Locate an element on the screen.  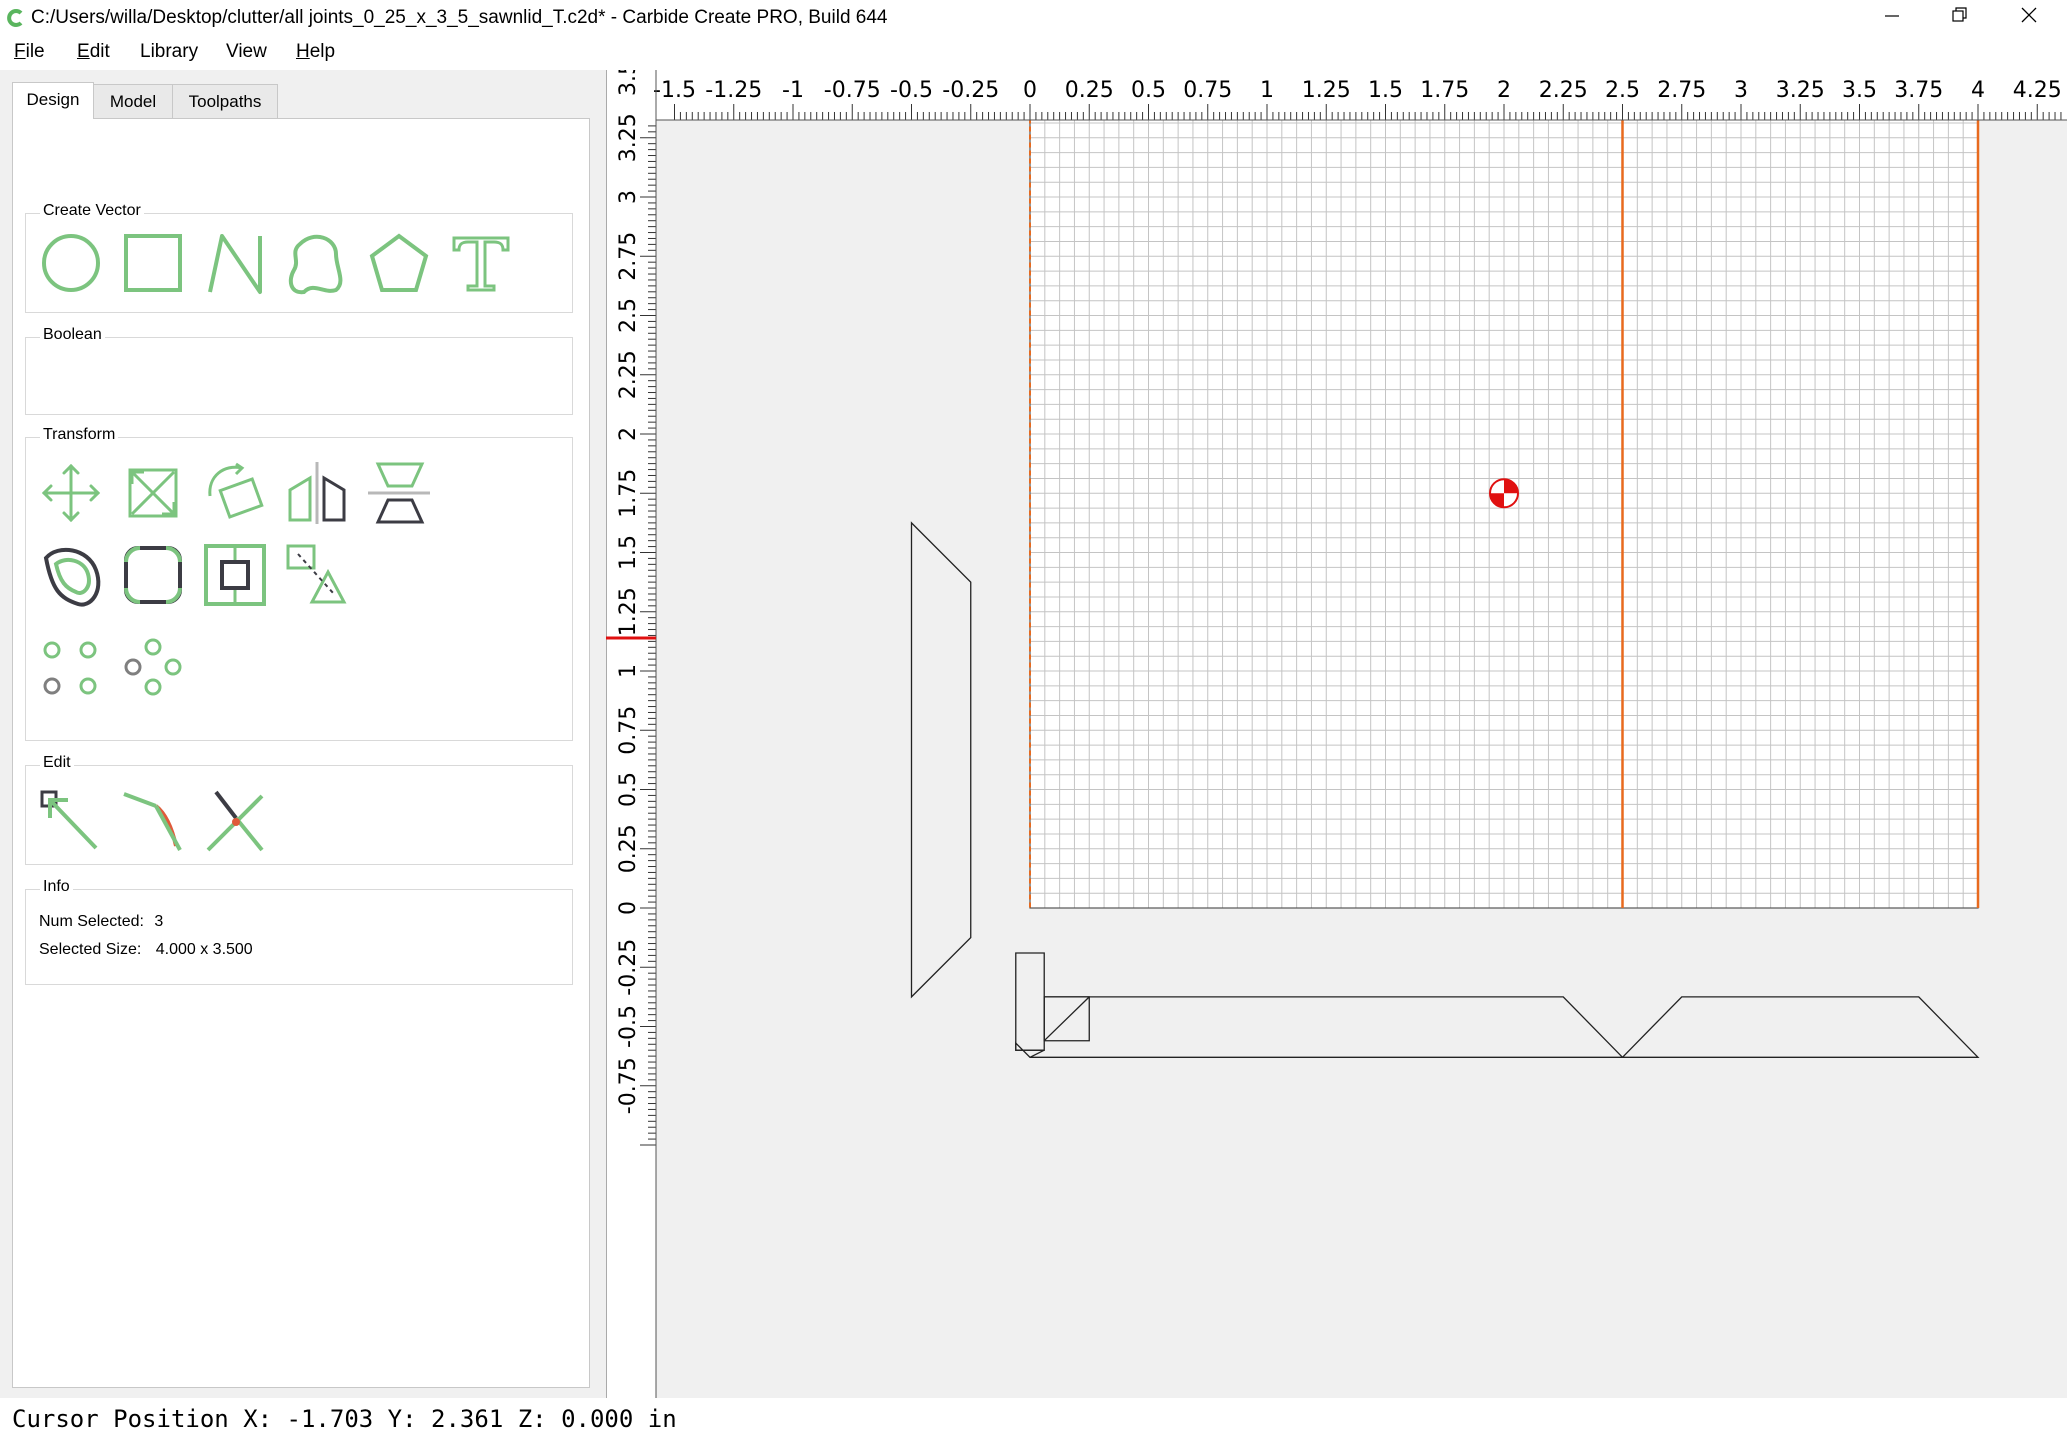
move-button is located at coordinates (71, 493).